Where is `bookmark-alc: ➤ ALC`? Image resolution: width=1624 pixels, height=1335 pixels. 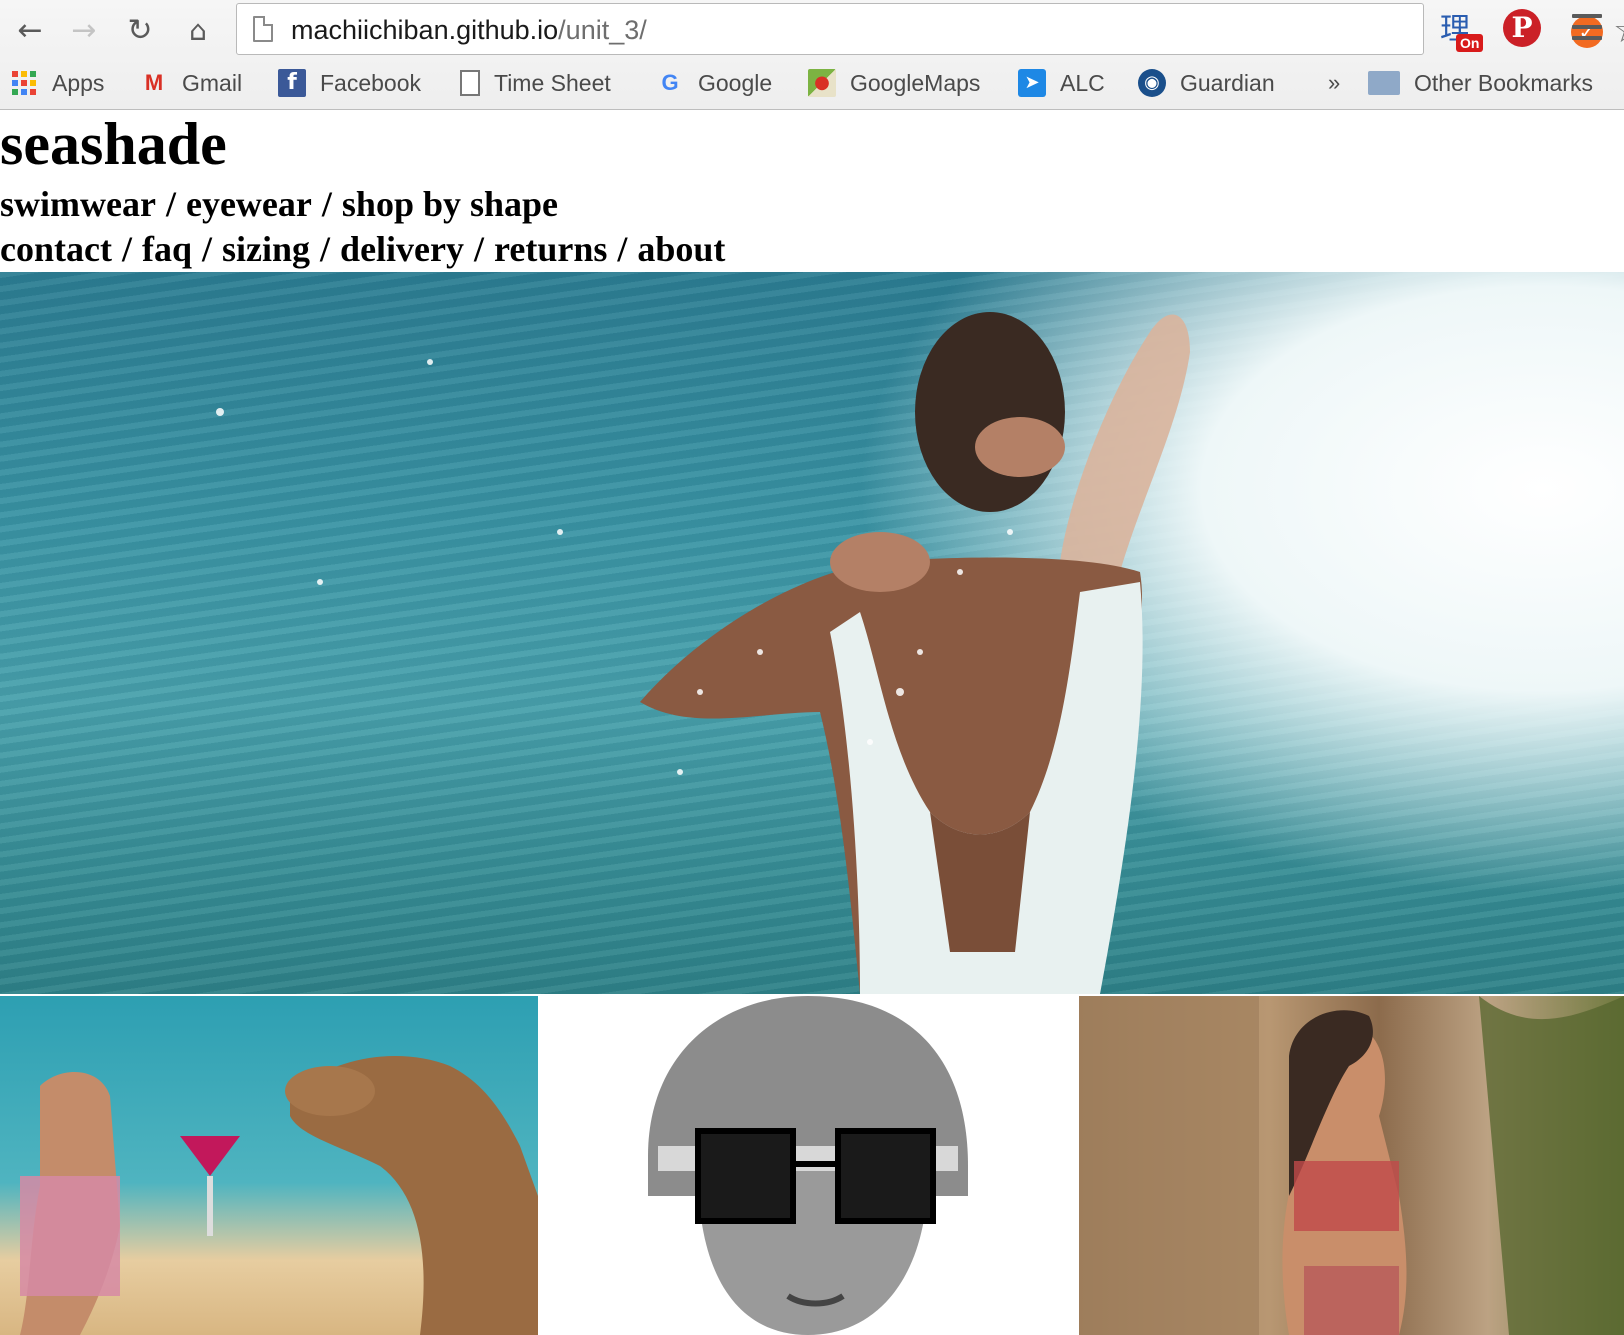 bookmark-alc: ➤ ALC is located at coordinates (1061, 83).